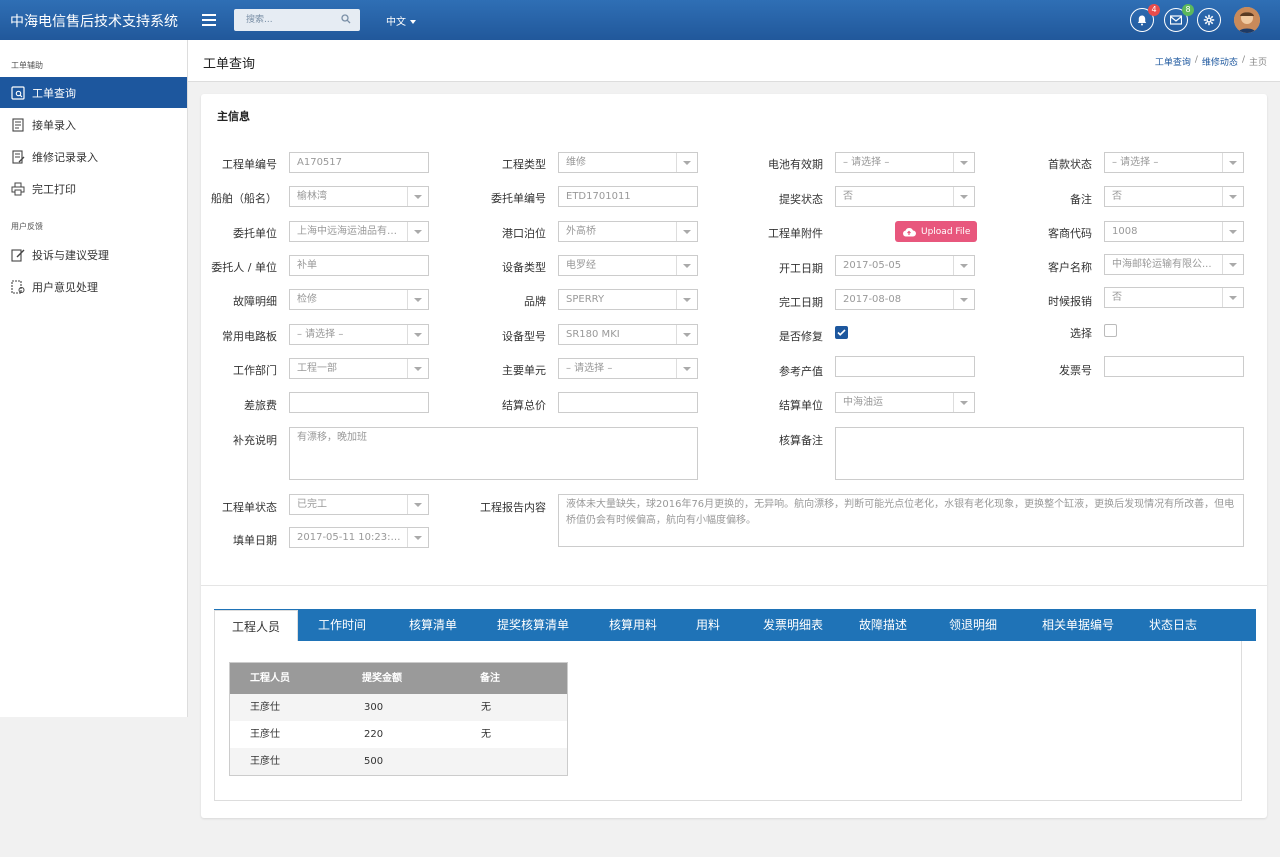 This screenshot has height=857, width=1280. What do you see at coordinates (398, 761) in the screenshot?
I see `table-row: 王彦仕 500` at bounding box center [398, 761].